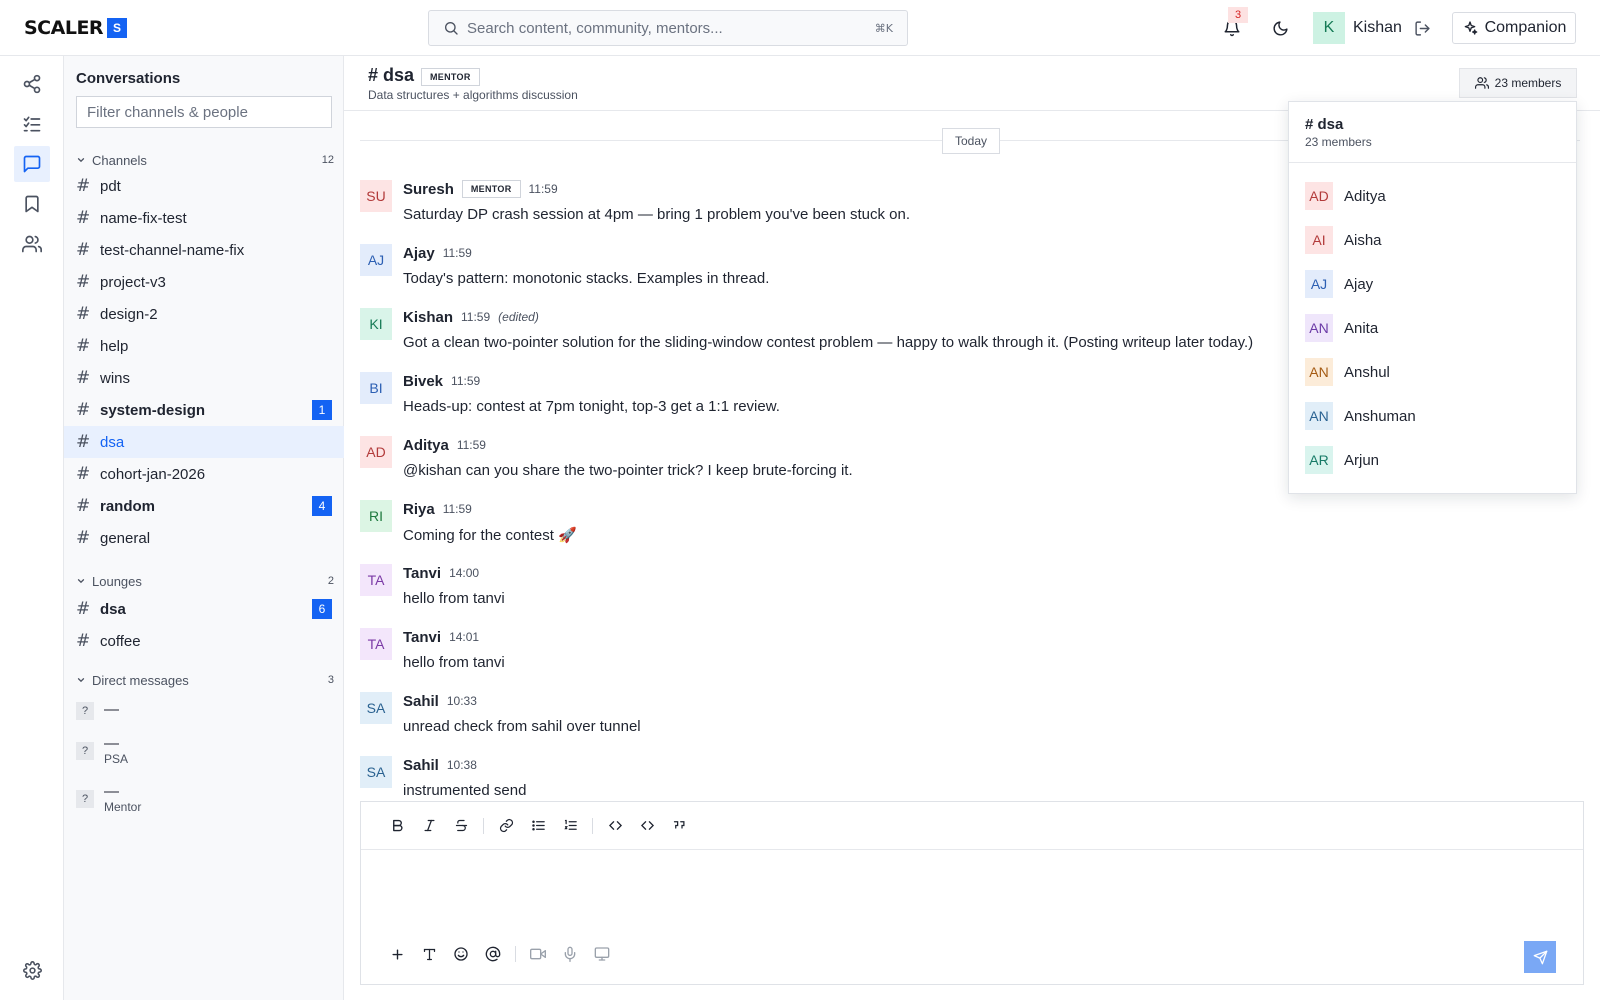  I want to click on message-avatar: KI, so click(376, 324).